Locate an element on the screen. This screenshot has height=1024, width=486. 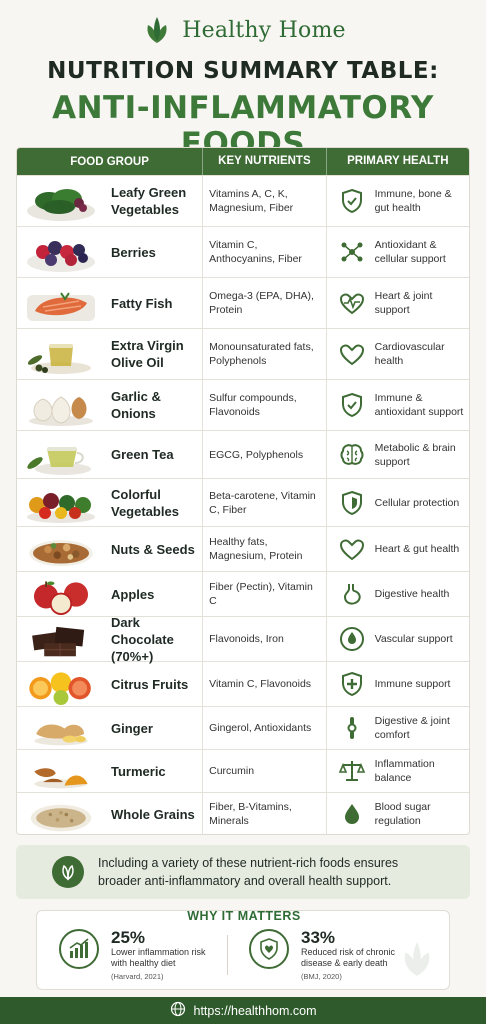
brand-header: Healthy Home is located at coordinates (243, 30).